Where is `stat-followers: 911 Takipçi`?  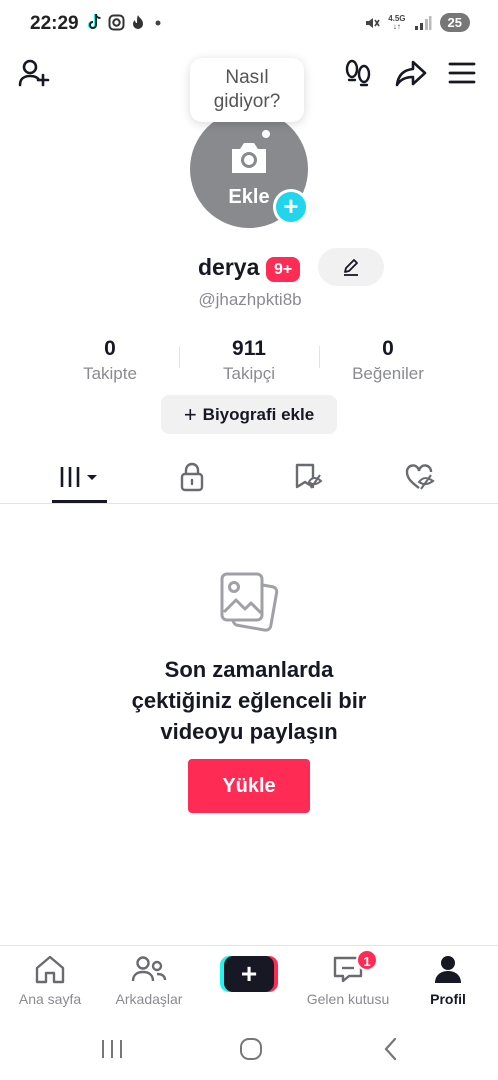 stat-followers: 911 Takipçi is located at coordinates (249, 361).